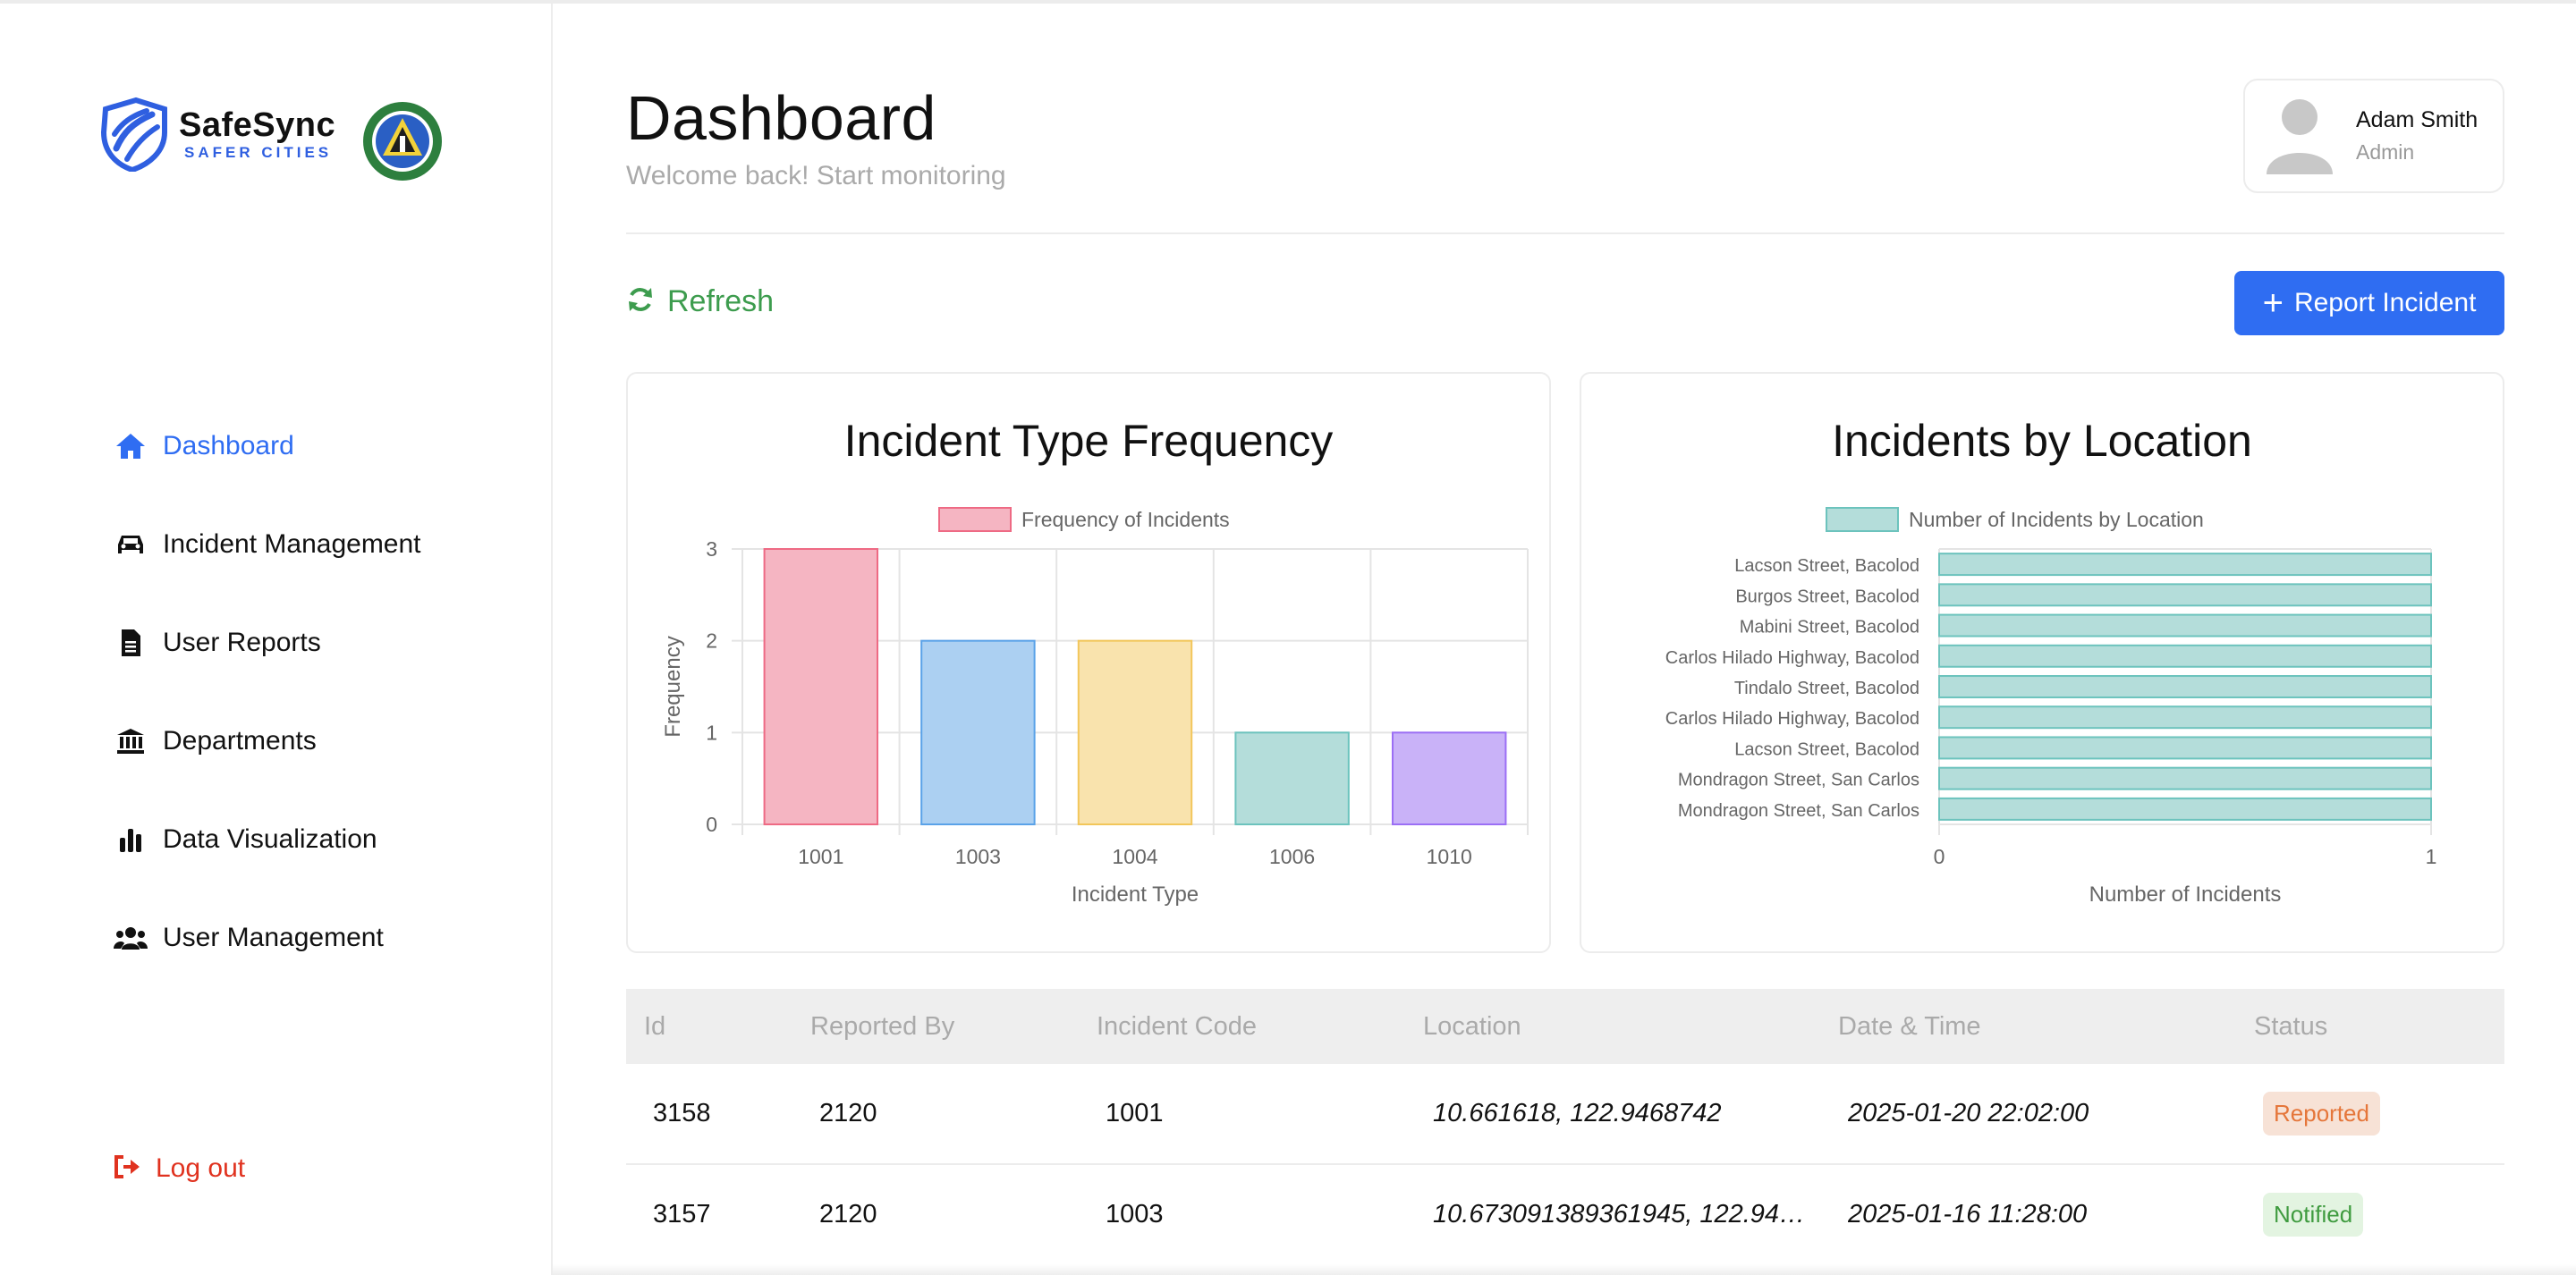 Image resolution: width=2576 pixels, height=1275 pixels. What do you see at coordinates (2273, 303) in the screenshot?
I see `plus-icon: +` at bounding box center [2273, 303].